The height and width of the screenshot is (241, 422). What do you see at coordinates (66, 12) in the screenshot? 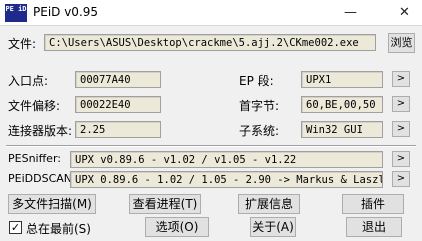
I see `window-title: PEiD v0.95` at bounding box center [66, 12].